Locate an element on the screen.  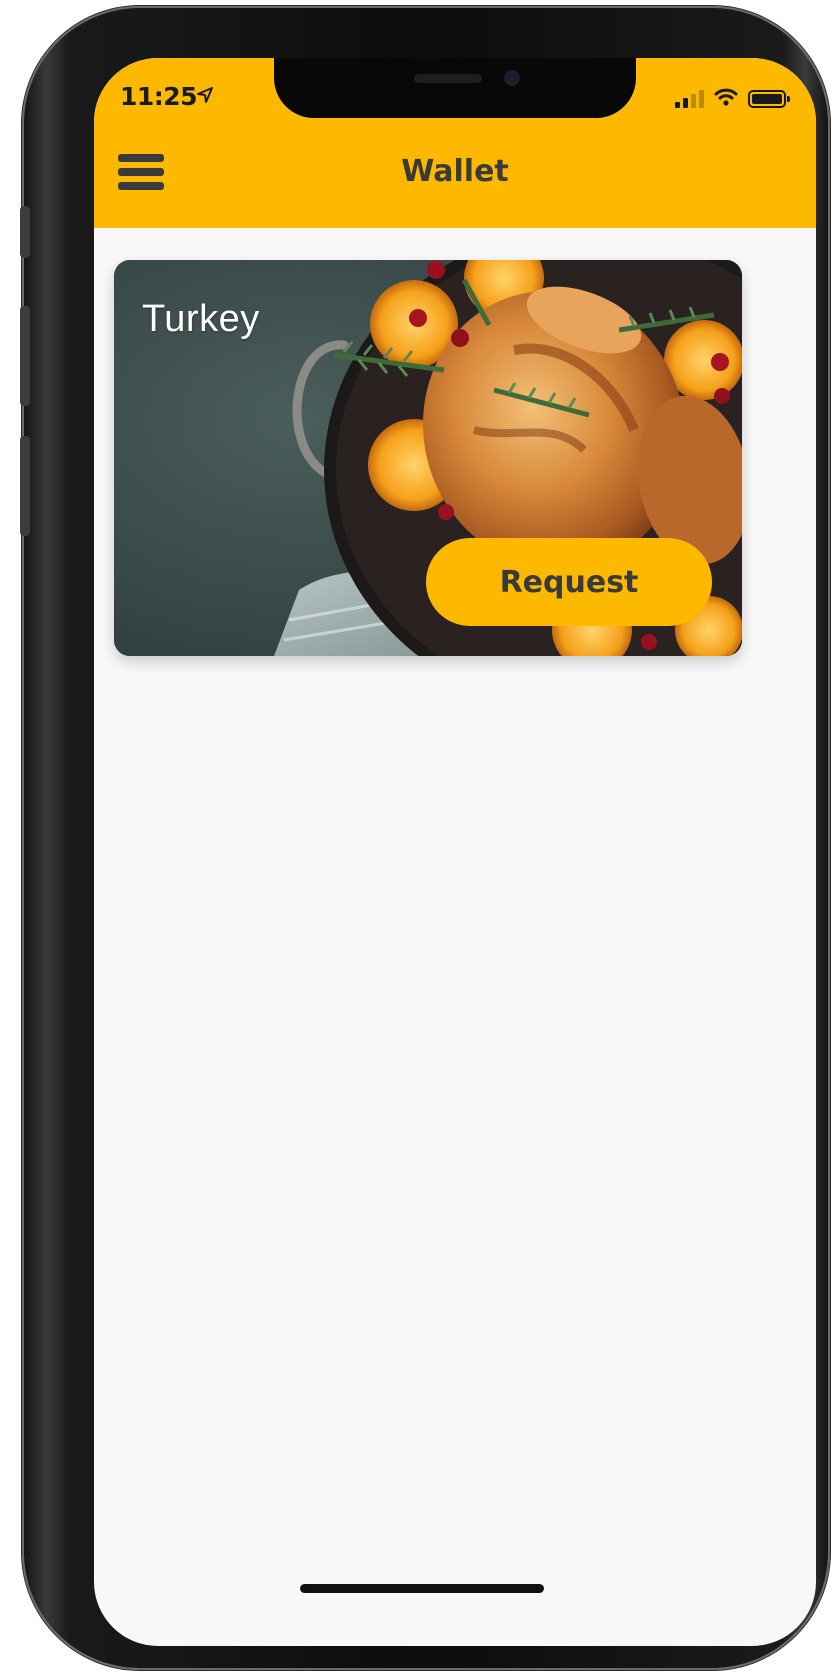
home-indicator is located at coordinates (422, 1588).